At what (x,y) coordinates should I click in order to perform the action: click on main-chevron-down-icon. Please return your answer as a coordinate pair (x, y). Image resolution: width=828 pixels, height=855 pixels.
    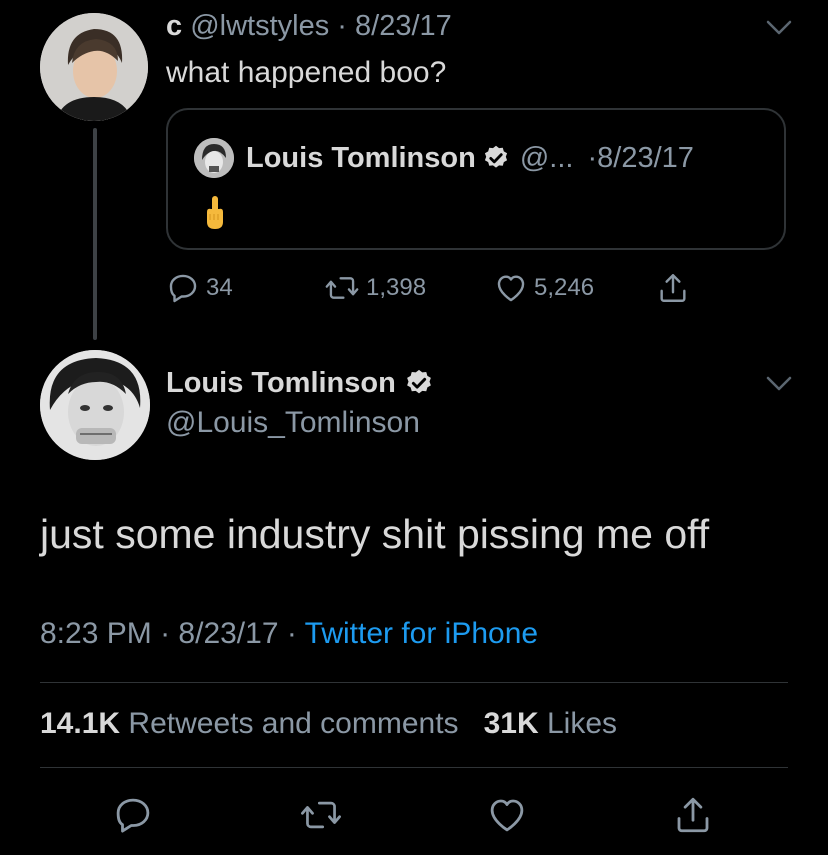
    Looking at the image, I should click on (779, 384).